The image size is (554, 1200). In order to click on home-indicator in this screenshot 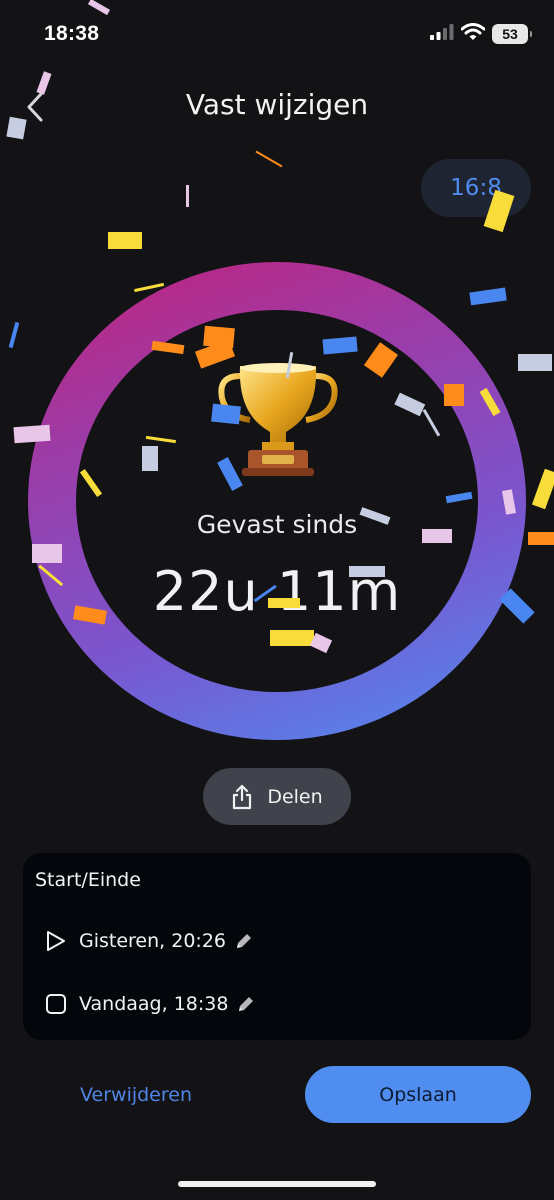, I will do `click(277, 1184)`.